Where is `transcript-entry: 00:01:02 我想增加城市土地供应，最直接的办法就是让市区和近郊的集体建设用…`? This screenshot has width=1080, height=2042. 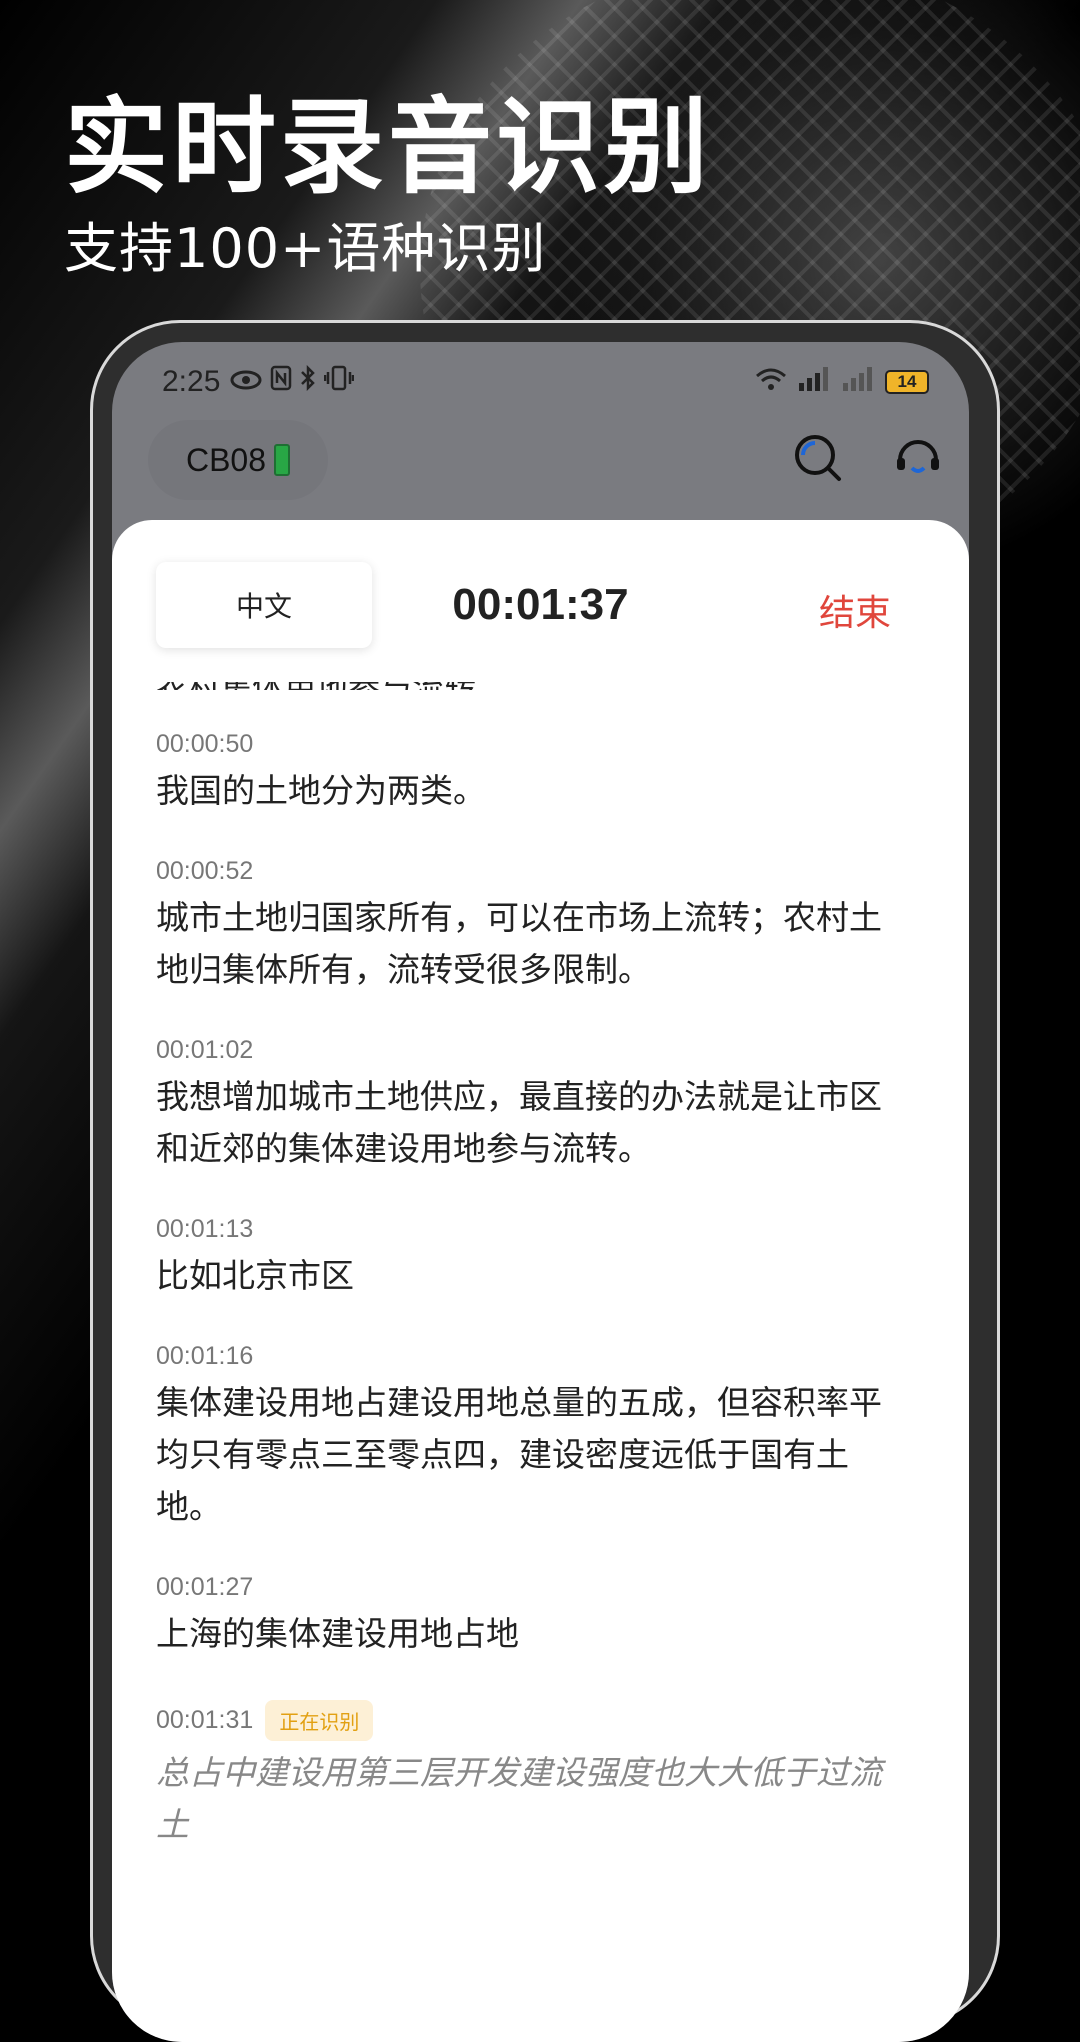 transcript-entry: 00:01:02 我想增加城市土地供应，最直接的办法就是让市区和近郊的集体建设用… is located at coordinates (532, 1105).